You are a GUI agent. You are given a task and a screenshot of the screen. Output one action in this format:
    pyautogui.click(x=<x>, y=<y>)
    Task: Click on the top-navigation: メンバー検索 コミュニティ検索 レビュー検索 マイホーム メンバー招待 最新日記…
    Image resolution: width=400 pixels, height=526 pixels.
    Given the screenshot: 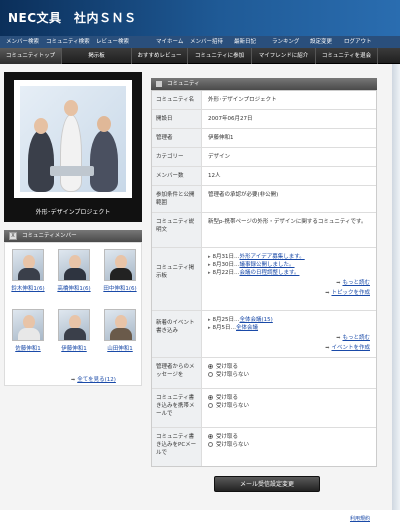 What is the action you would take?
    pyautogui.click(x=200, y=42)
    